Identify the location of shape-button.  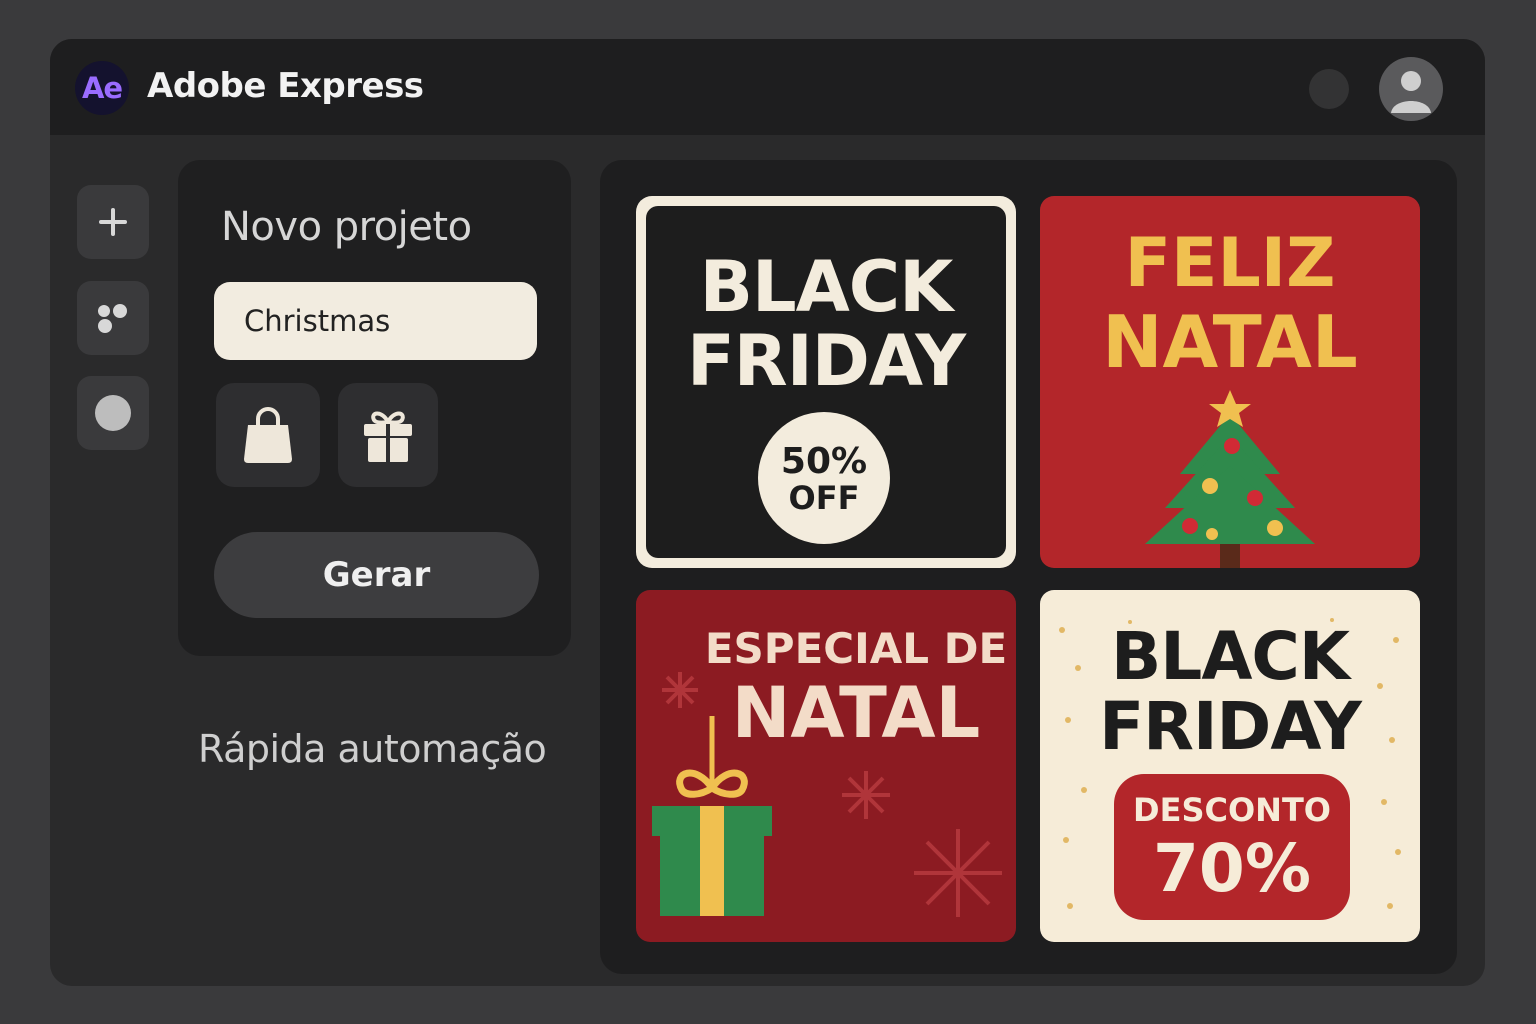
(113, 413).